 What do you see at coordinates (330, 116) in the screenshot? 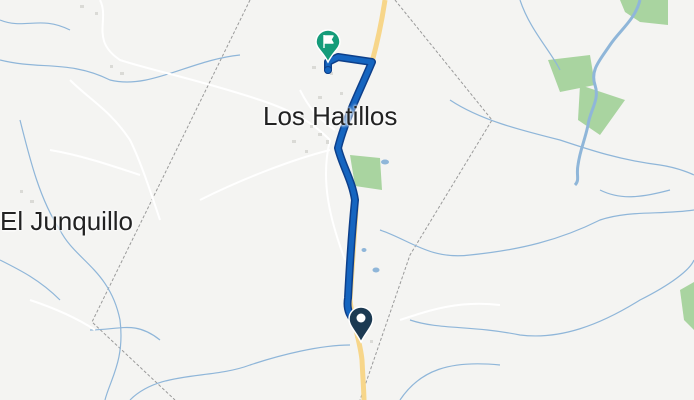
I see `place-label-los-hatillos: Los Hatillos` at bounding box center [330, 116].